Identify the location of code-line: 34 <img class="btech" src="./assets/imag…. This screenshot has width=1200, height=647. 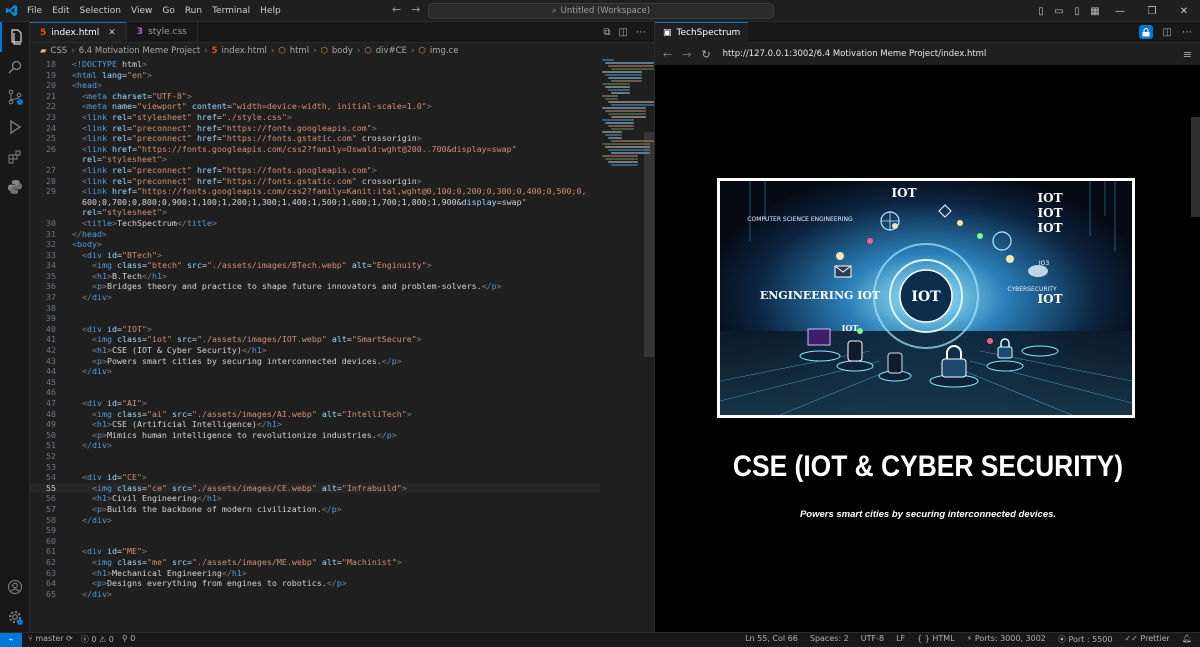
(315, 265).